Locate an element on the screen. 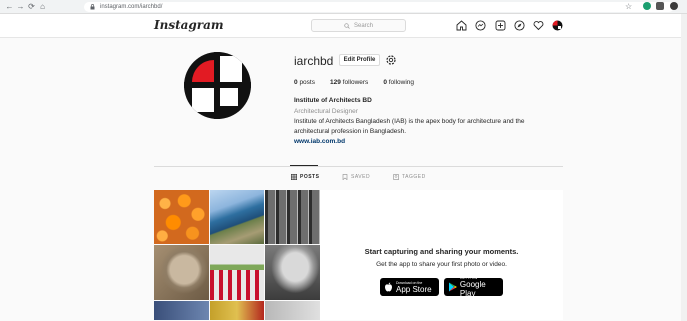  google-play-button: GET IT ON Google Play is located at coordinates (473, 287).